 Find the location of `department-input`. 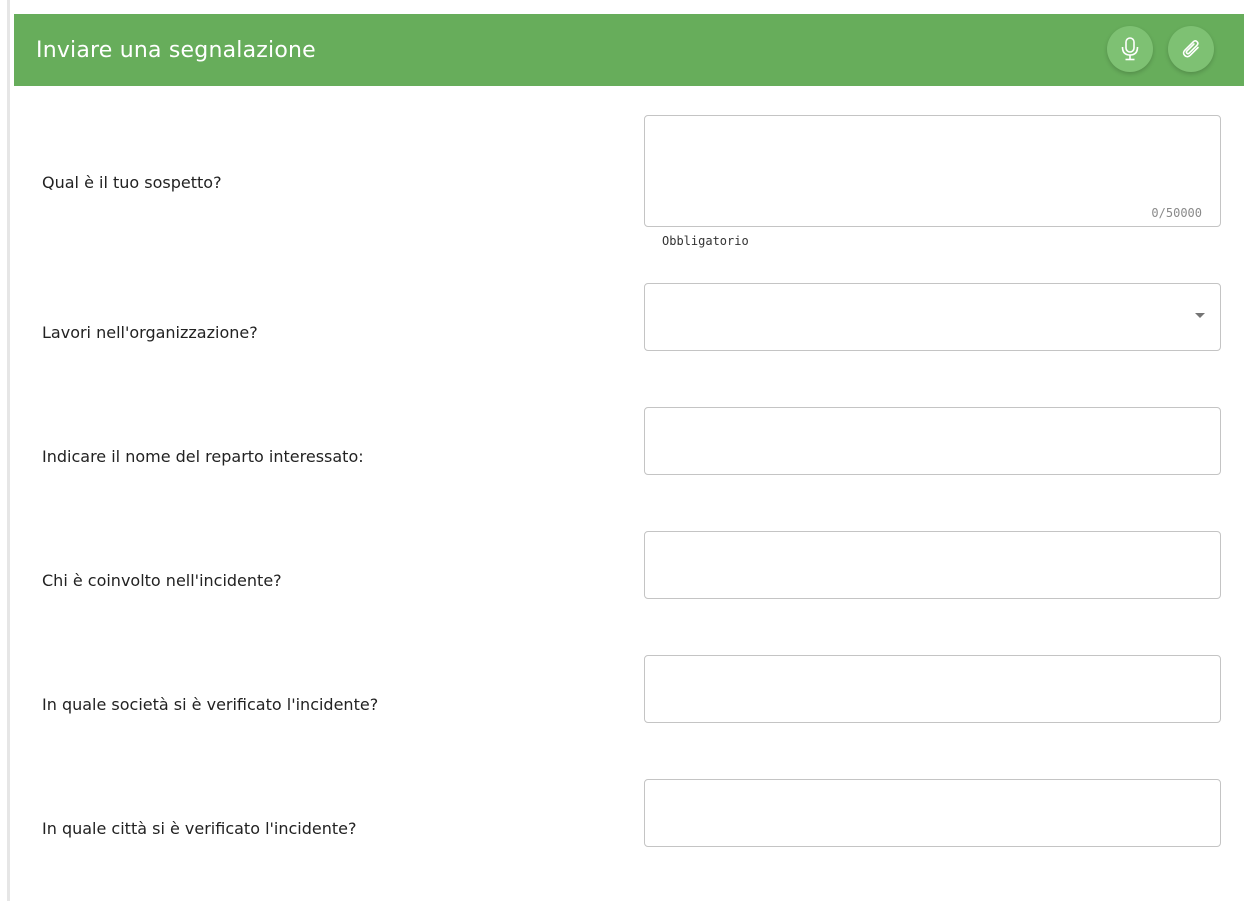

department-input is located at coordinates (932, 441).